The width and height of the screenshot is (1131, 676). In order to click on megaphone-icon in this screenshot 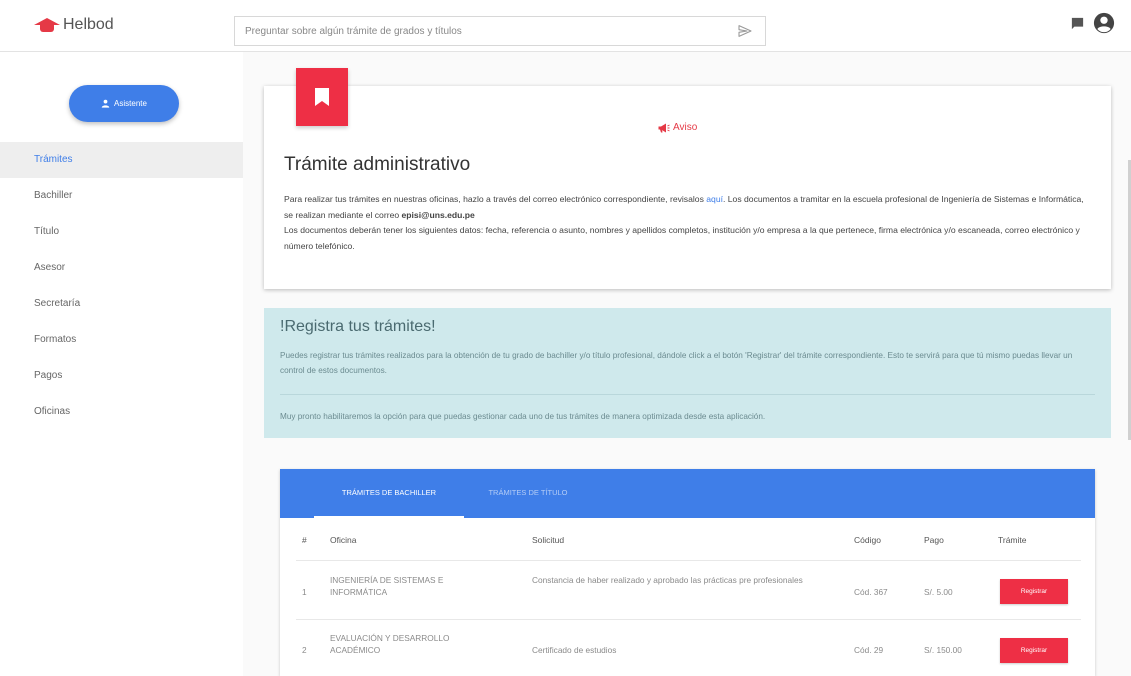, I will do `click(664, 127)`.